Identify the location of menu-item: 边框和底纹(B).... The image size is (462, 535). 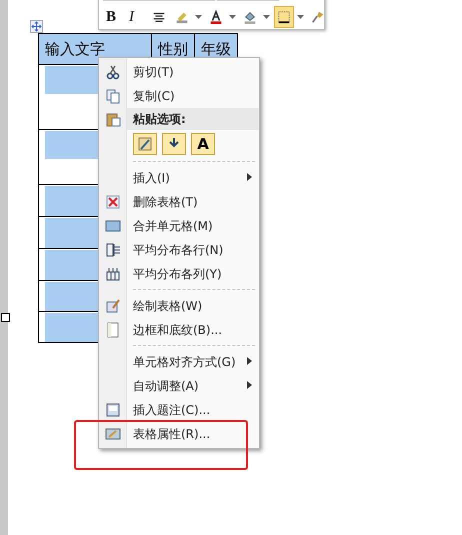
(179, 330).